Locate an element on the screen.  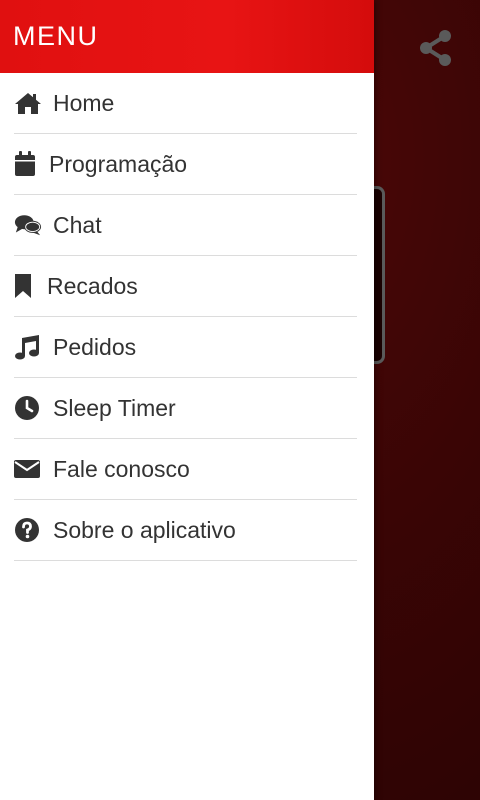
share-button is located at coordinates (436, 48).